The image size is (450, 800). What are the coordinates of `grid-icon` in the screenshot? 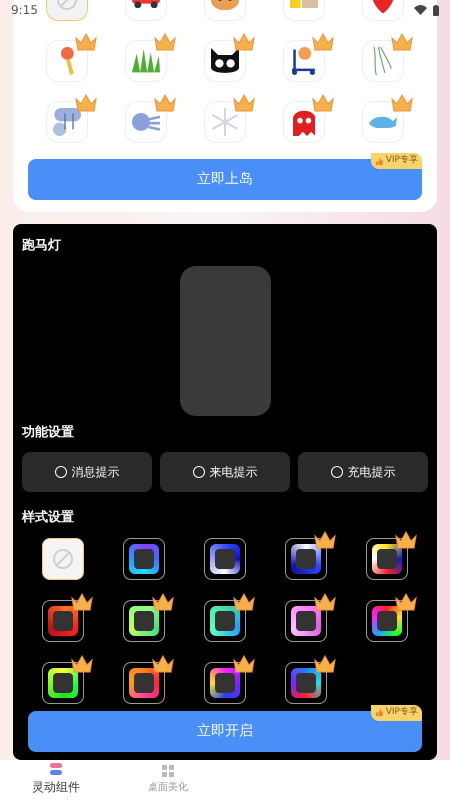 It's located at (168, 770).